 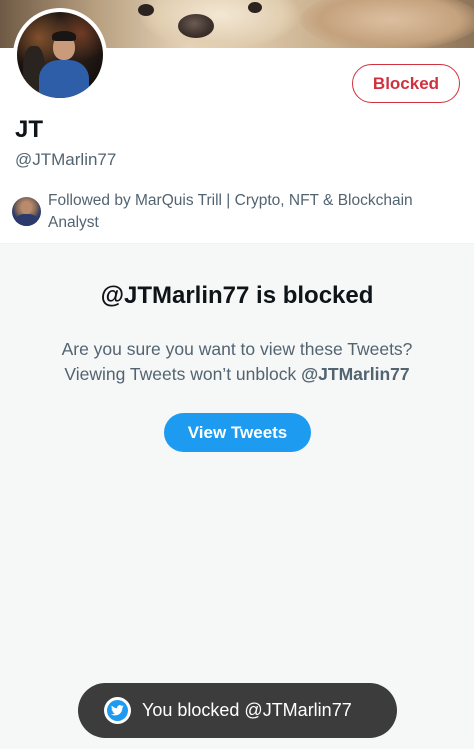 What do you see at coordinates (220, 24) in the screenshot?
I see `banner-fur` at bounding box center [220, 24].